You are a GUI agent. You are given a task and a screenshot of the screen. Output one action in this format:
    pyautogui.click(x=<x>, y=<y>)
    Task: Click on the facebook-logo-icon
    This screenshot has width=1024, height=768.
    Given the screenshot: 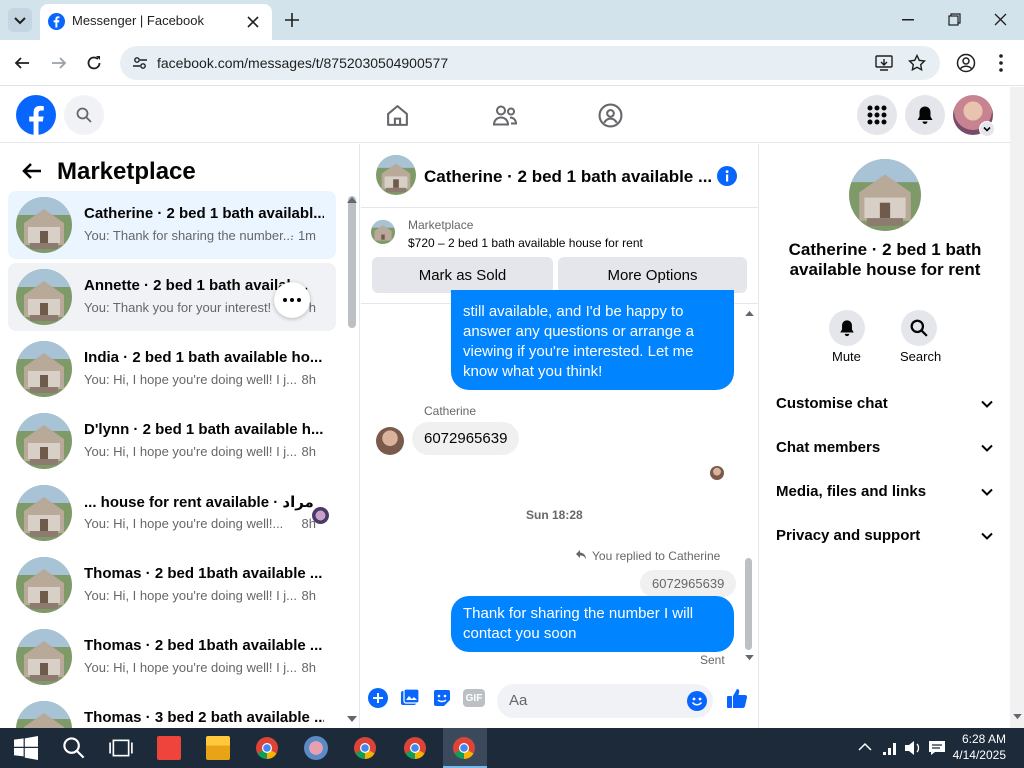 What is the action you would take?
    pyautogui.click(x=36, y=115)
    